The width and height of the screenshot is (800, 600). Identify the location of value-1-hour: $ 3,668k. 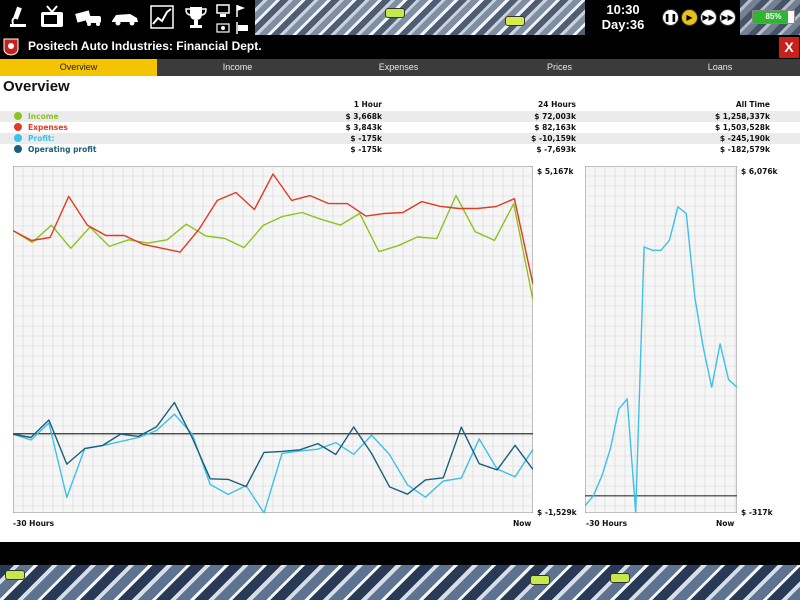
(363, 116).